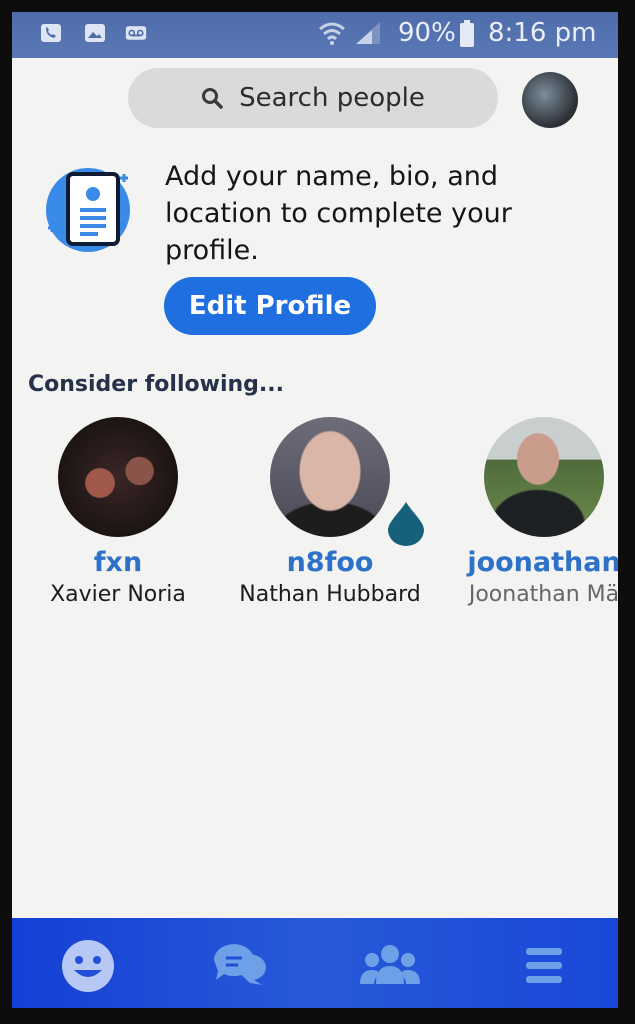 The height and width of the screenshot is (1024, 635). I want to click on voicemail-icon, so click(136, 33).